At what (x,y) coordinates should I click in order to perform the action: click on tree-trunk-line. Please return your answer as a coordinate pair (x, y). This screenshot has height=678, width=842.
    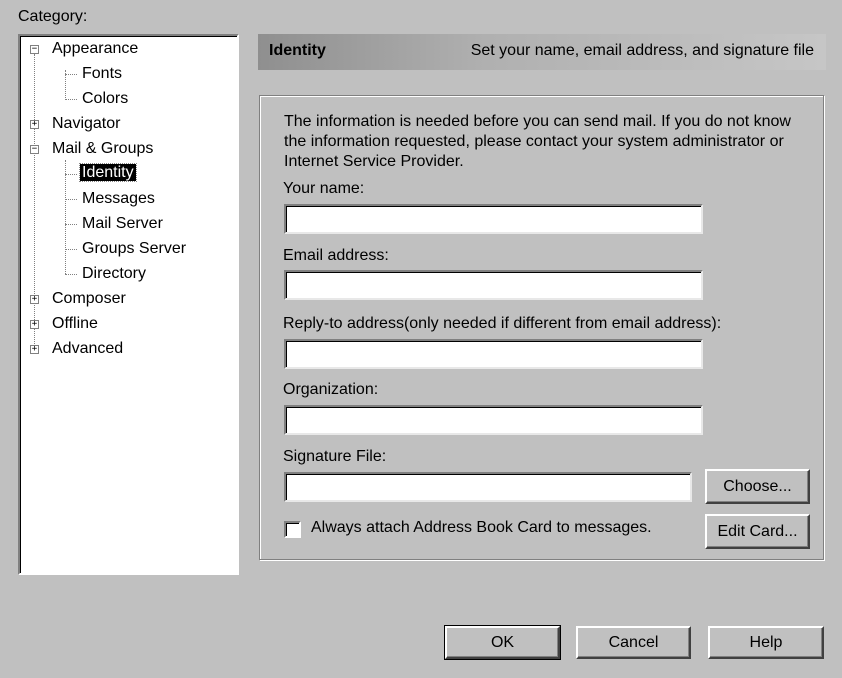
    Looking at the image, I should click on (34, 202).